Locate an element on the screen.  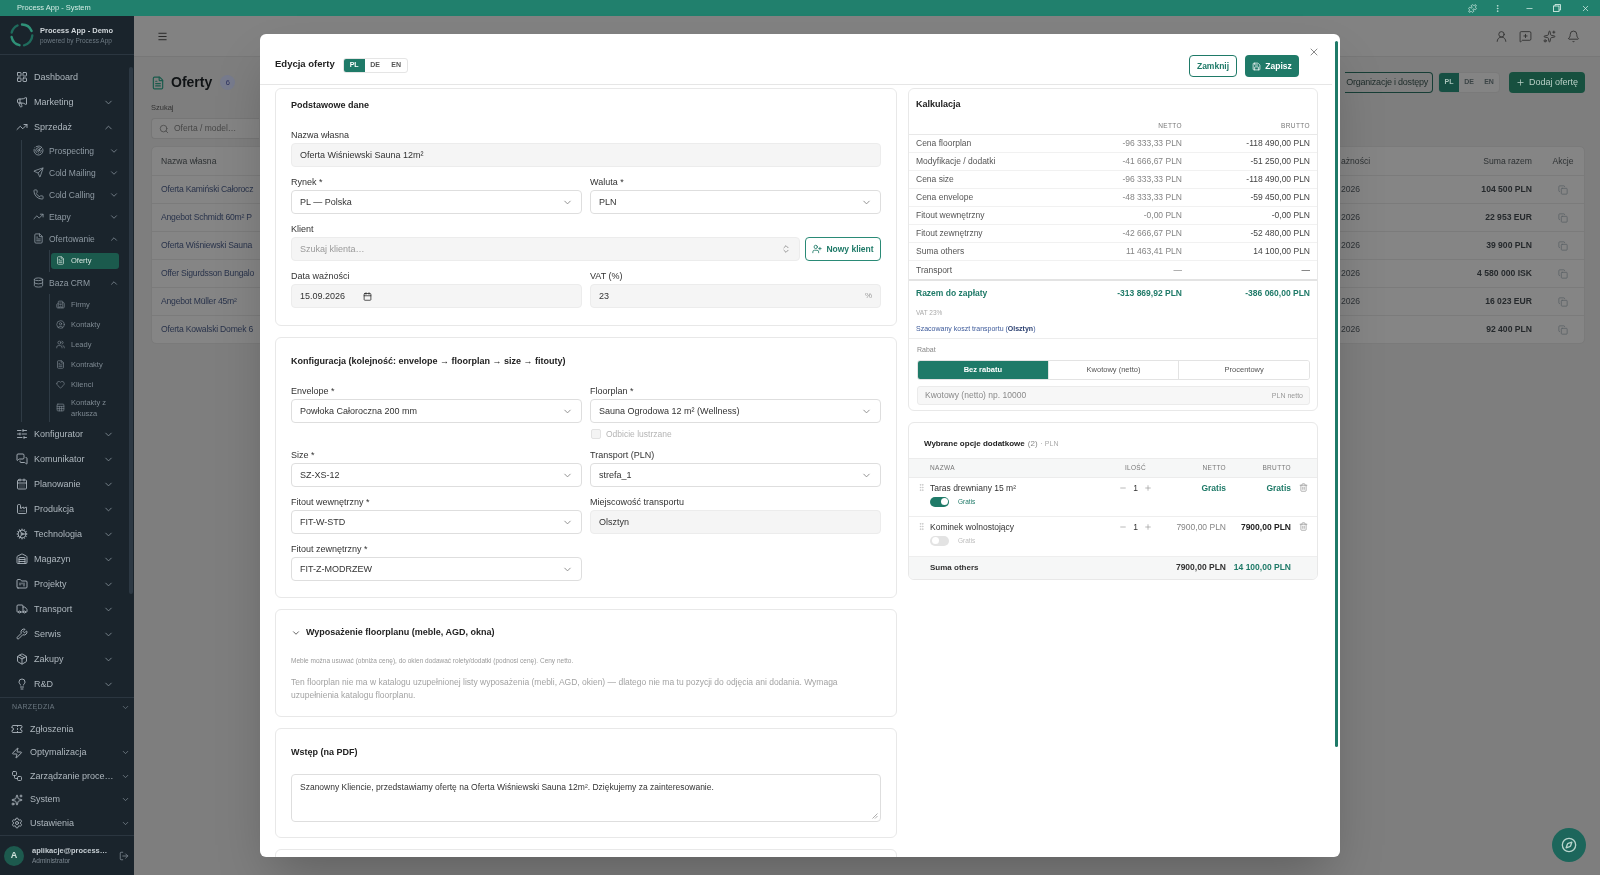
nav-item: Komunikator is located at coordinates (67, 459).